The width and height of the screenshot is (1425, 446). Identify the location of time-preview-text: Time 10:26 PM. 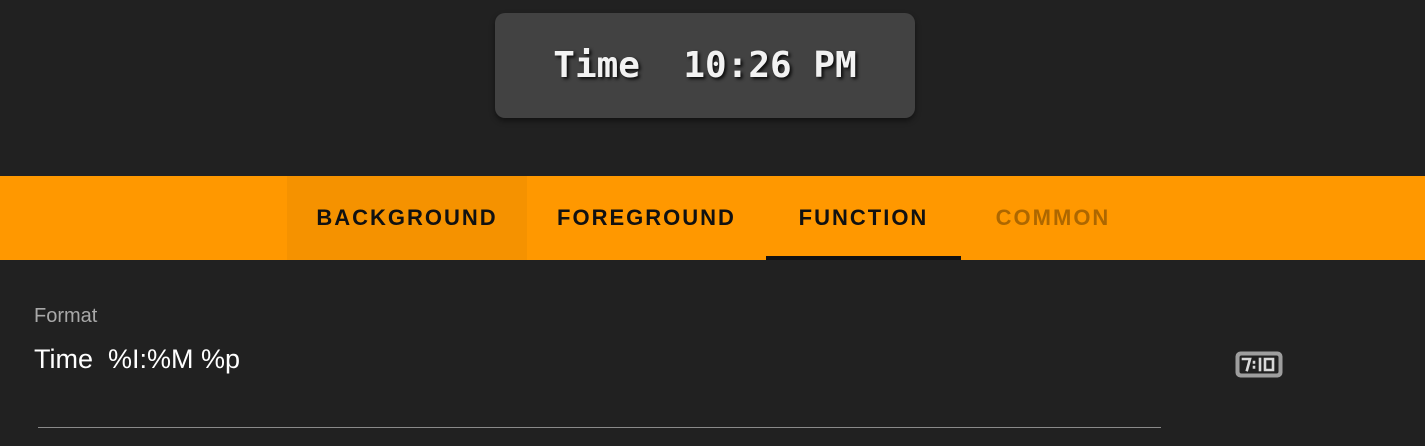
(705, 65).